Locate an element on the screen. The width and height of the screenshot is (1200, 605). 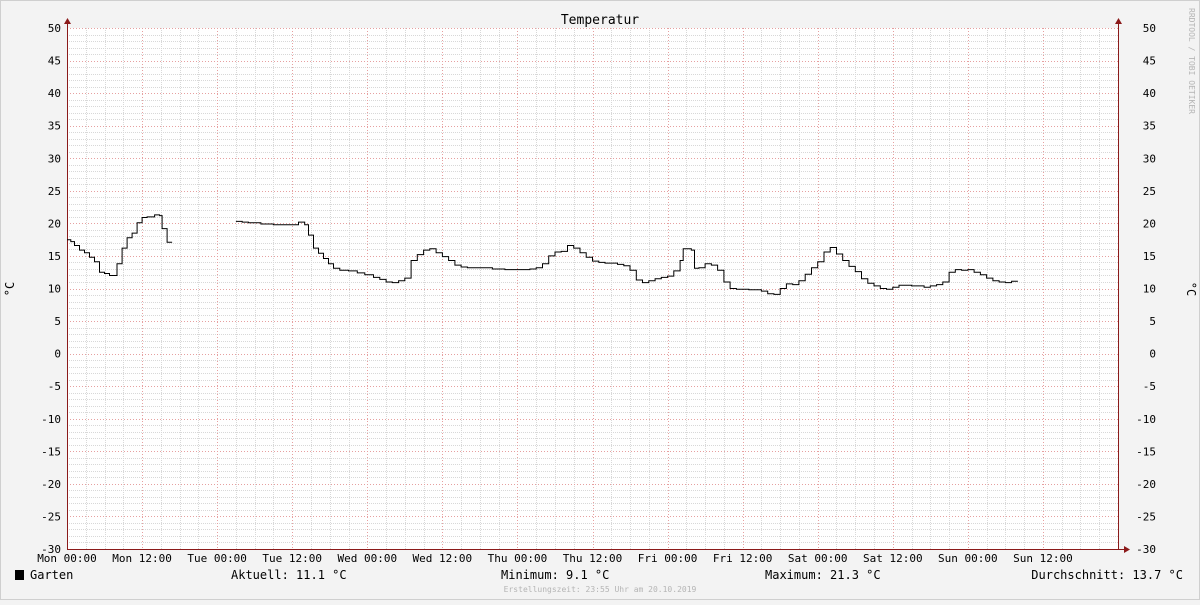
rrdtool-watermark: RRDTOOL / TOBI OETIKER is located at coordinates (1191, 61).